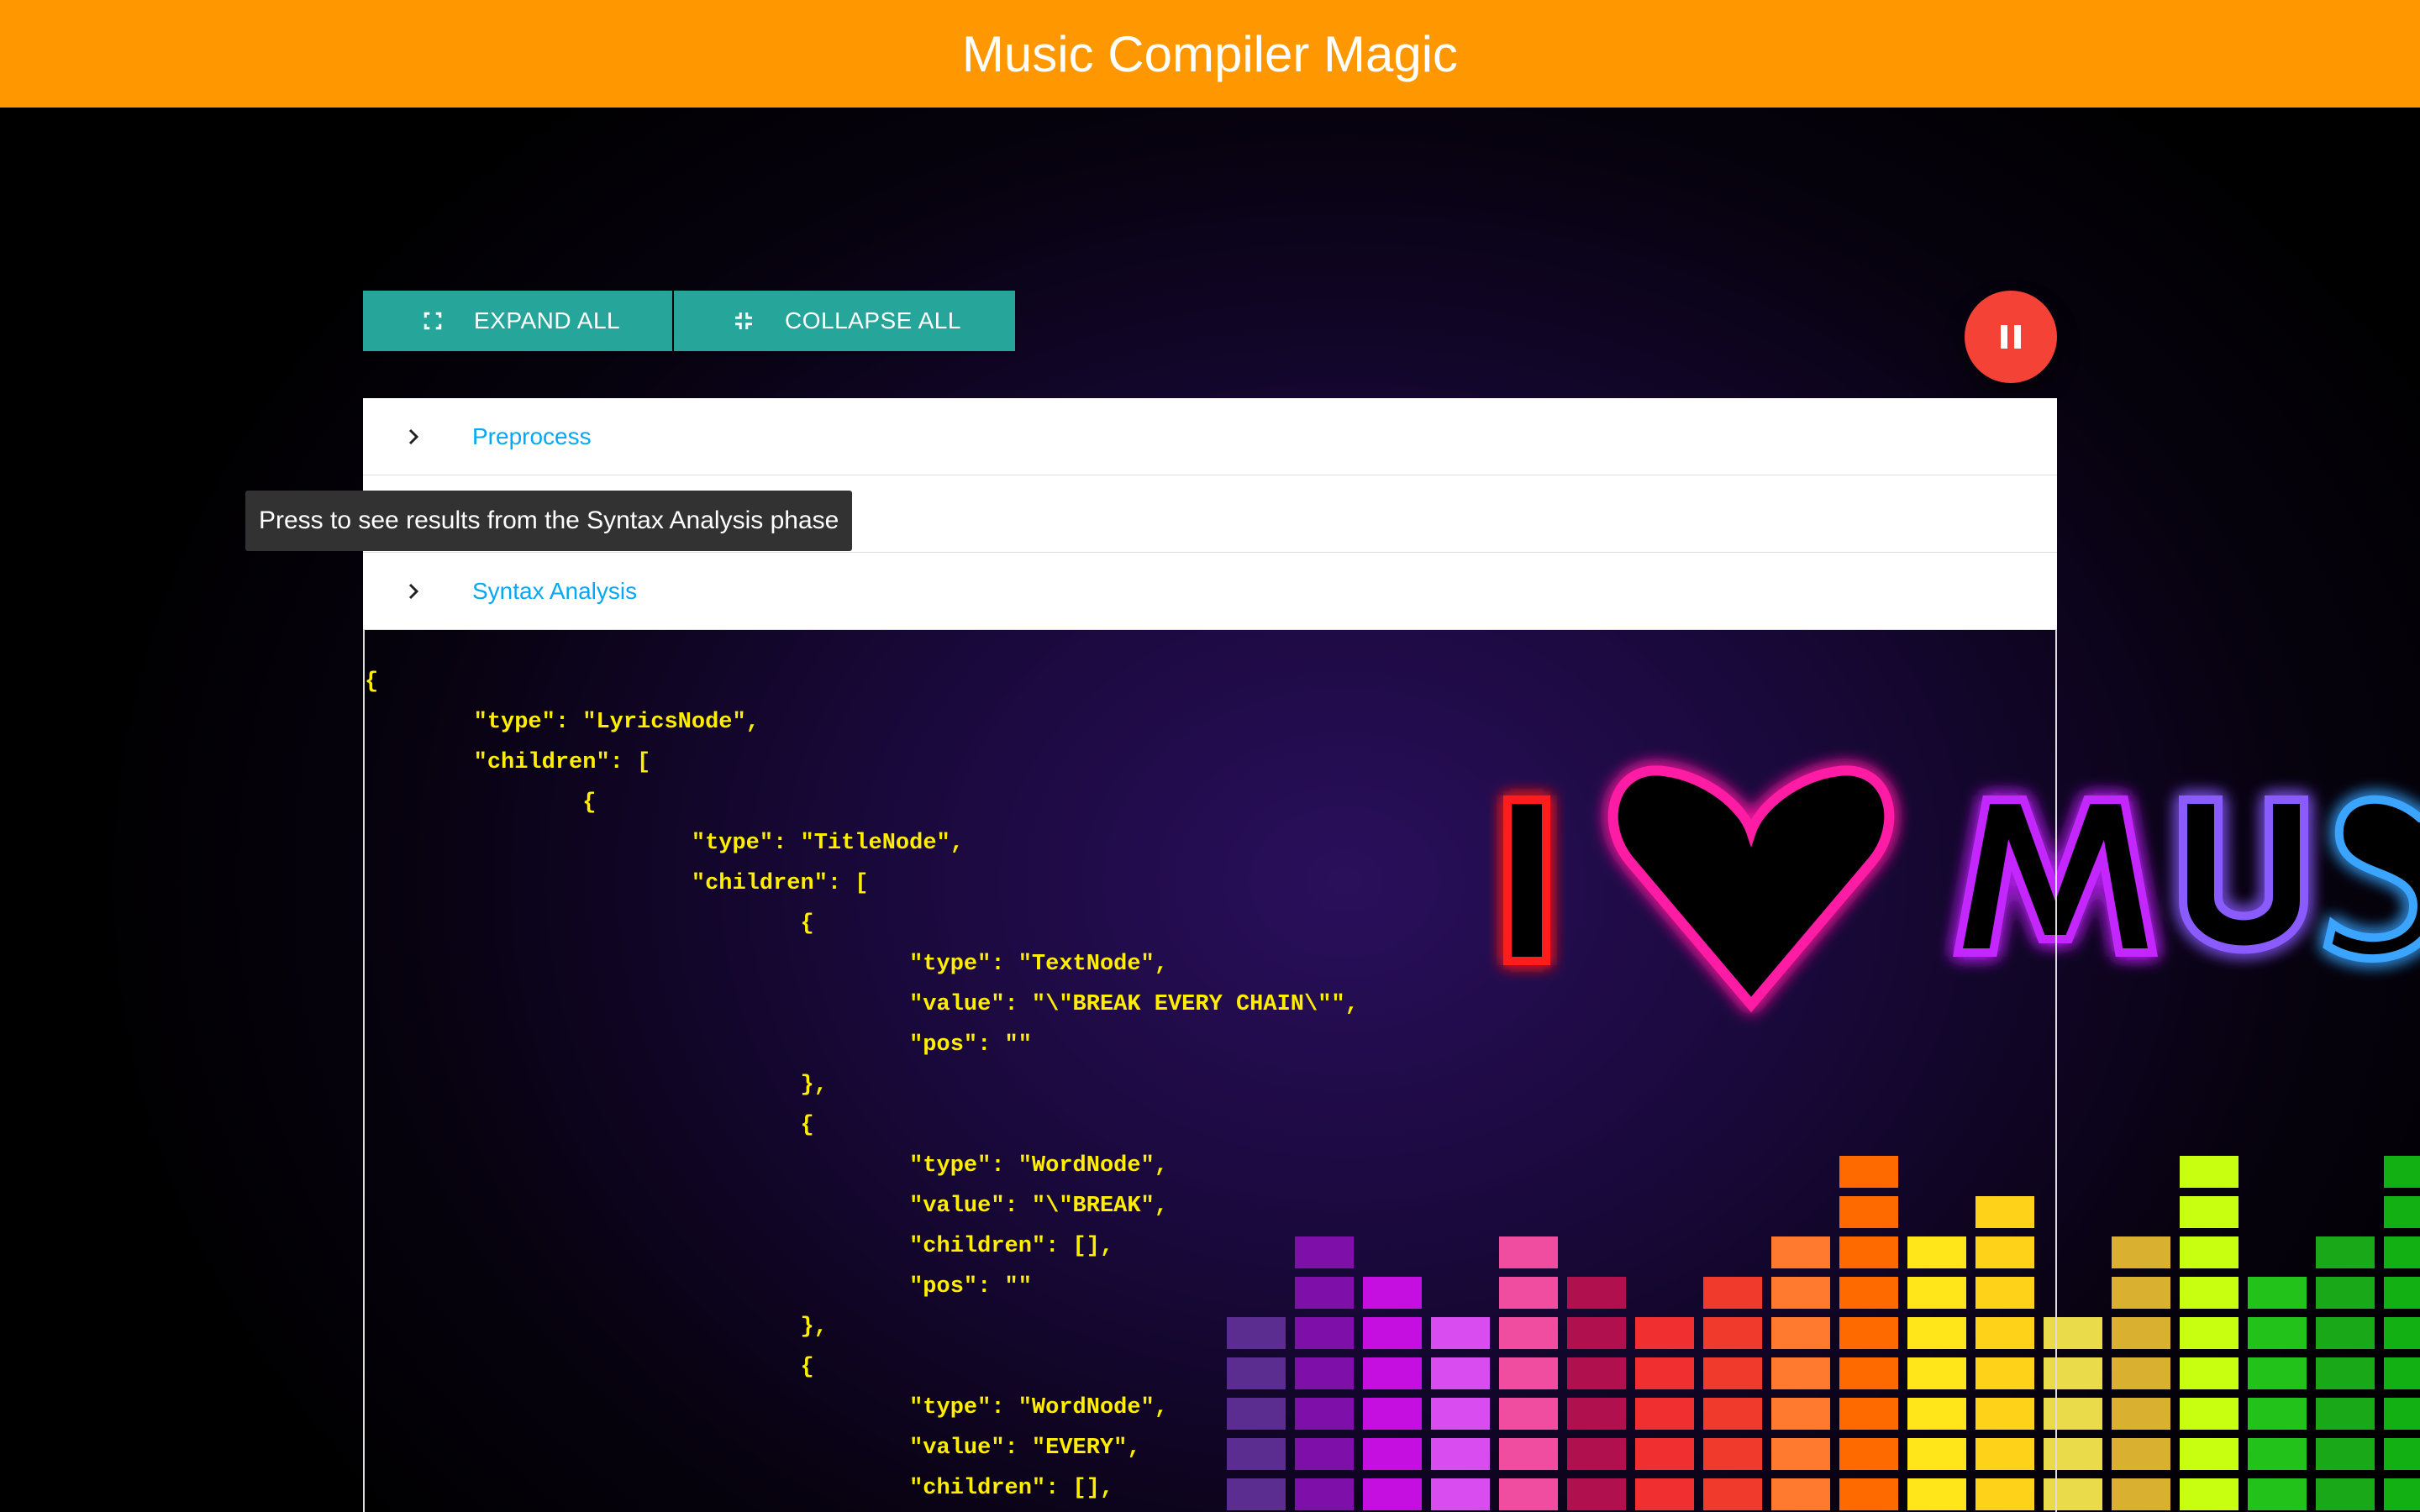  I want to click on app-header: Music Compiler Magic, so click(1210, 54).